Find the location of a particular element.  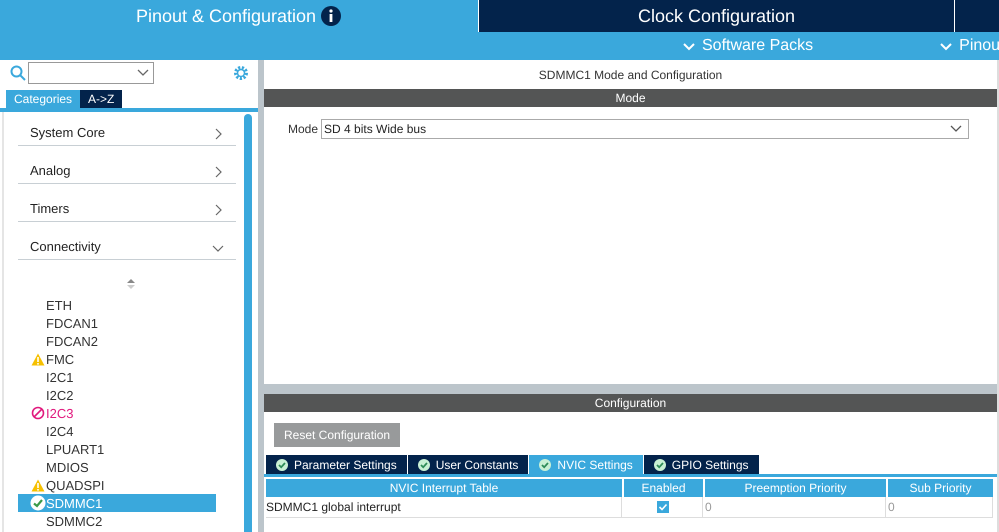

peripheral-item: FDCAN2 is located at coordinates (117, 341).